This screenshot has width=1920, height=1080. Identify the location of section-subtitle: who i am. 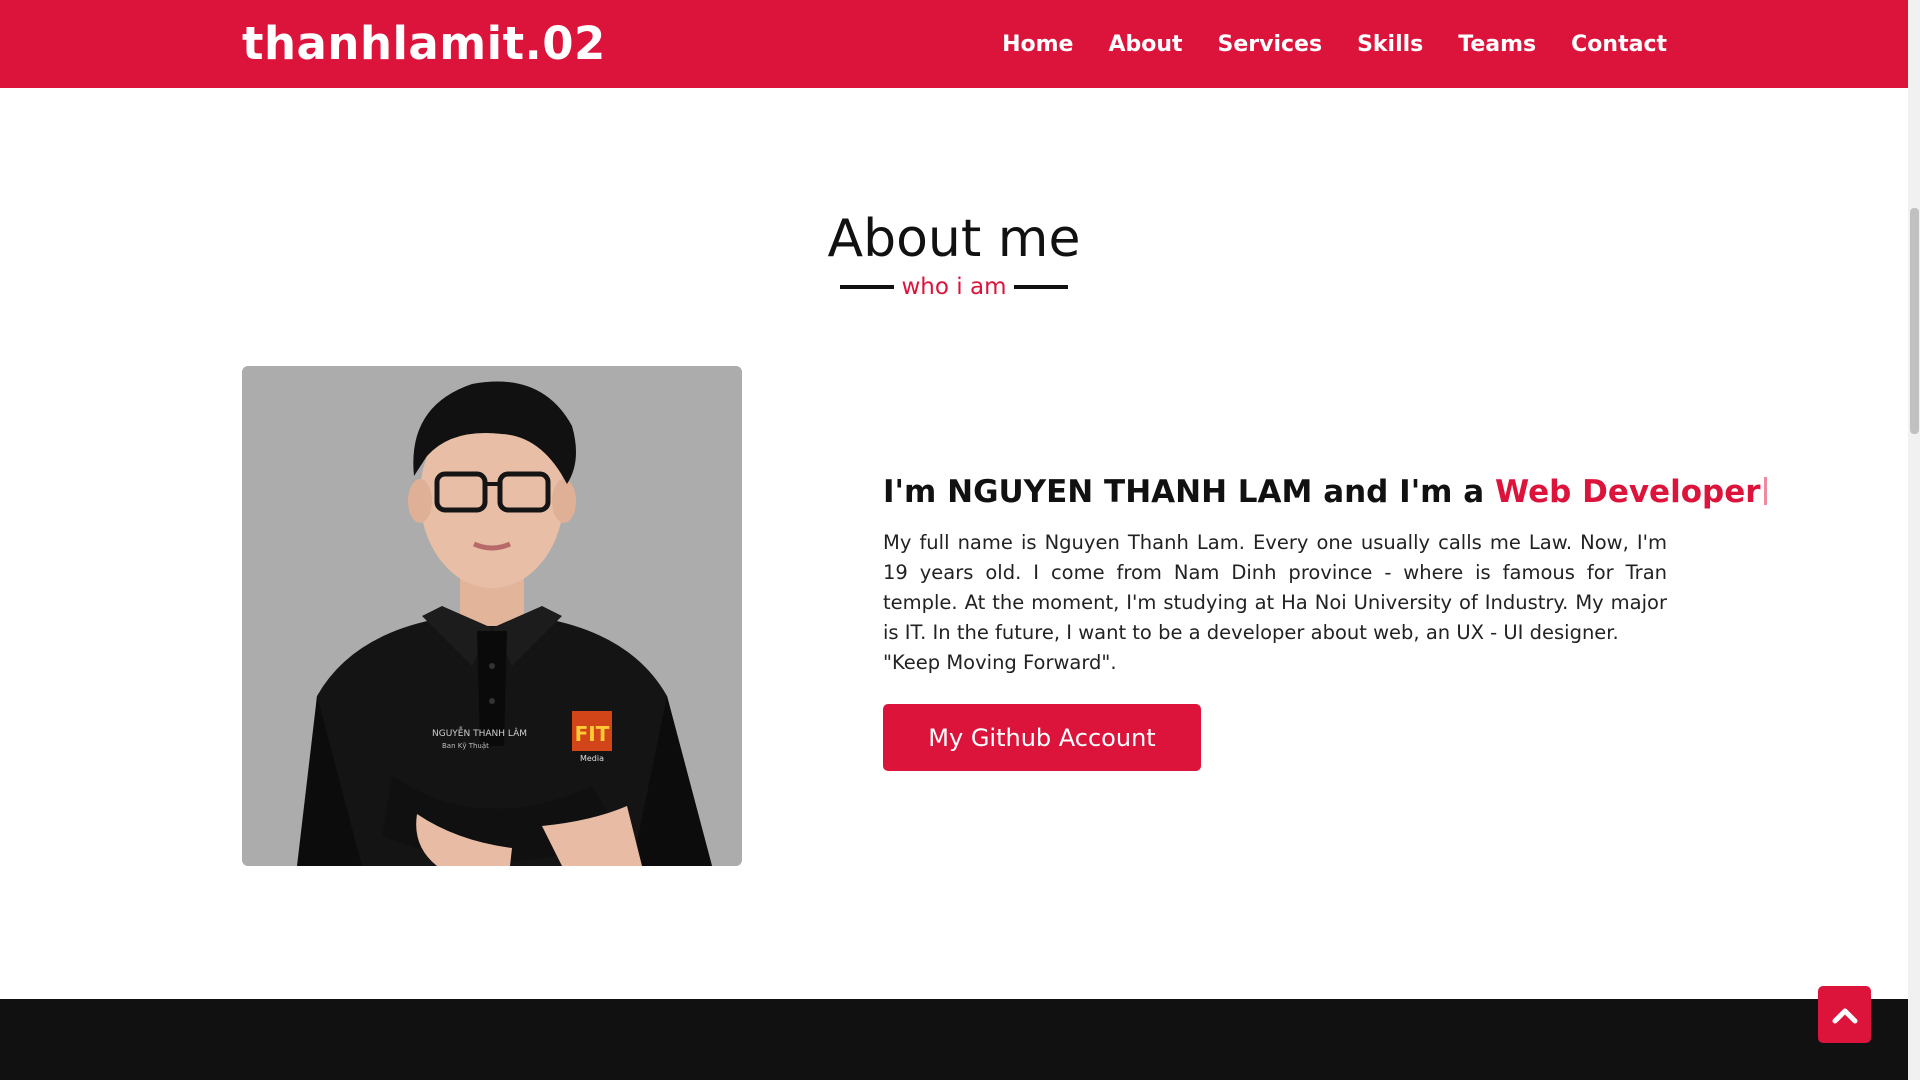
(954, 287).